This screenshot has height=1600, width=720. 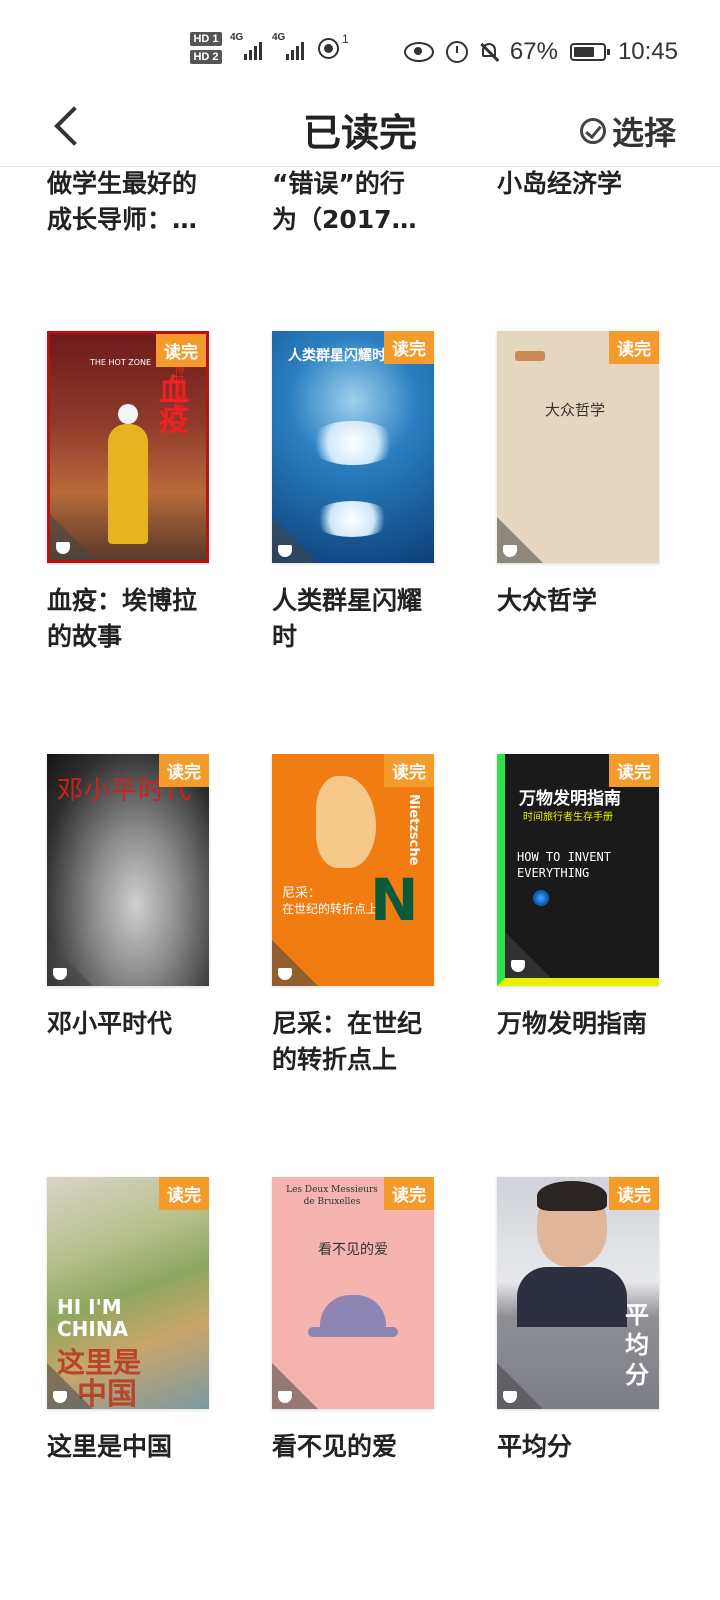 What do you see at coordinates (489, 52) in the screenshot?
I see `mute-bell-icon` at bounding box center [489, 52].